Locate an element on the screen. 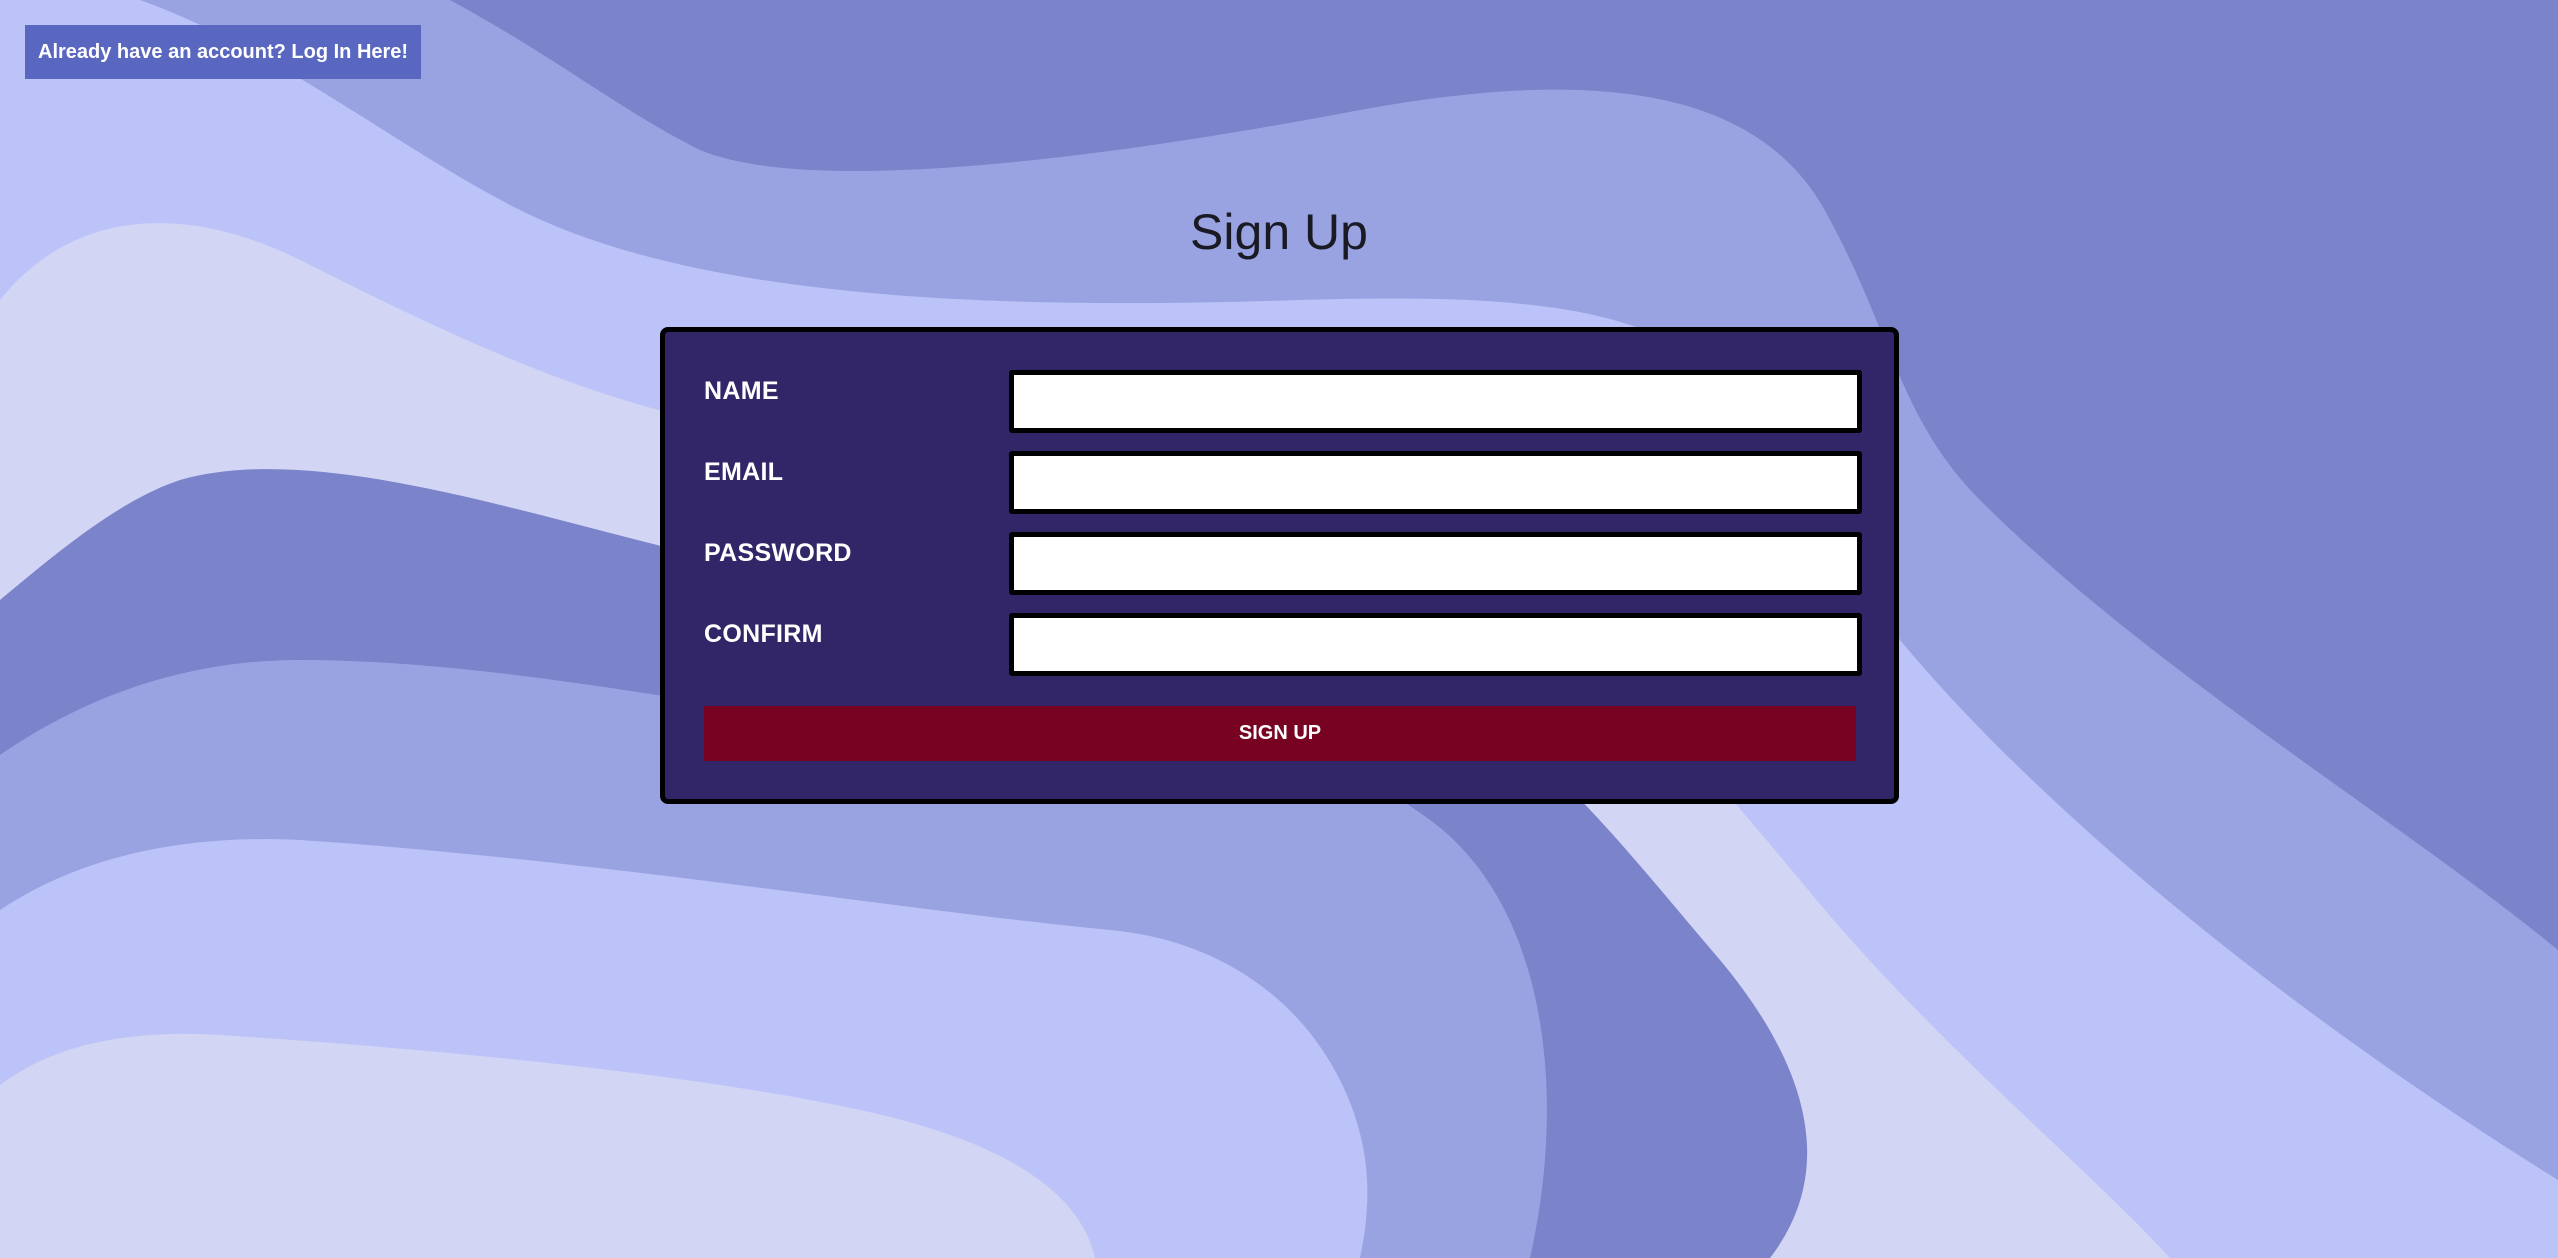 The image size is (2558, 1258). name-input is located at coordinates (1435, 401).